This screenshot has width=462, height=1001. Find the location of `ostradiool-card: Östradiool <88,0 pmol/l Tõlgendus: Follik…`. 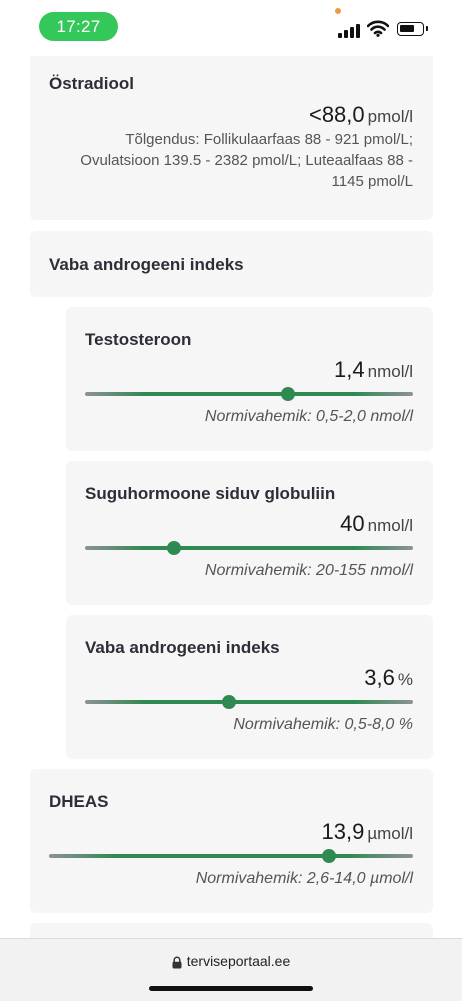

ostradiool-card: Östradiool <88,0 pmol/l Tõlgendus: Follik… is located at coordinates (231, 138).